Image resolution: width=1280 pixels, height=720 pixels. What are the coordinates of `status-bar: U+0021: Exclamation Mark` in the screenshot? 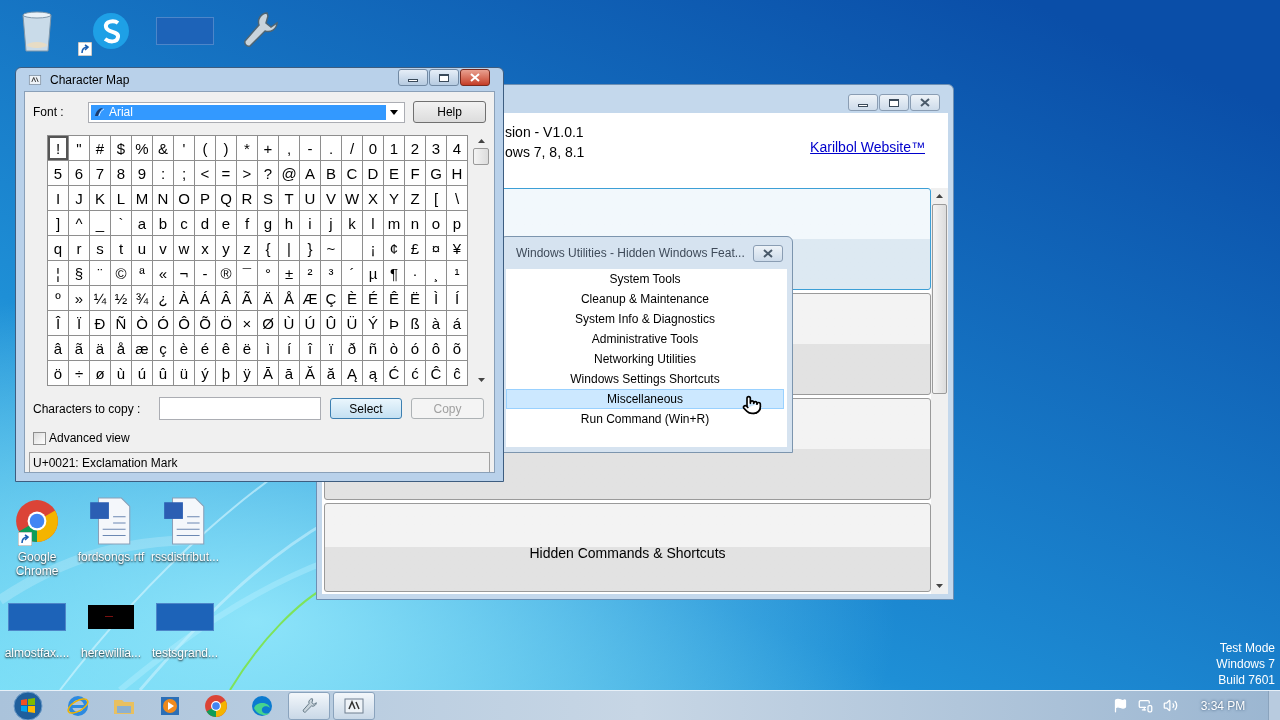 It's located at (259, 462).